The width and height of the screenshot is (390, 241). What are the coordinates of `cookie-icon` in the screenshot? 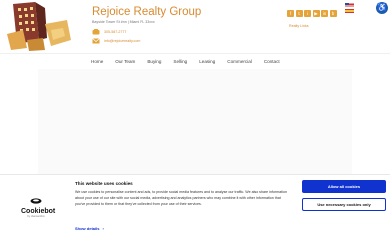 It's located at (36, 201).